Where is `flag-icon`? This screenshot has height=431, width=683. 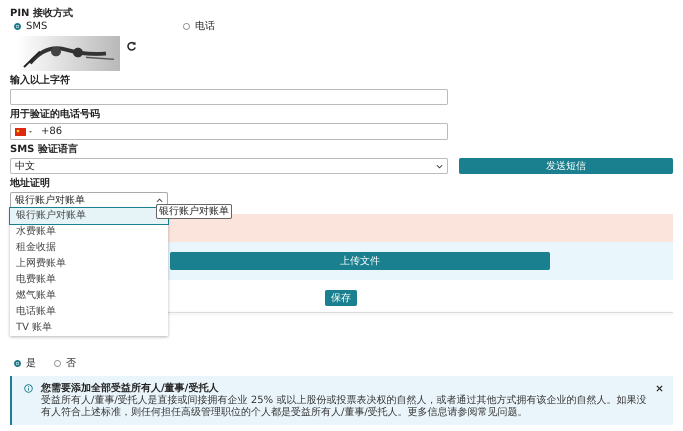
flag-icon is located at coordinates (24, 132).